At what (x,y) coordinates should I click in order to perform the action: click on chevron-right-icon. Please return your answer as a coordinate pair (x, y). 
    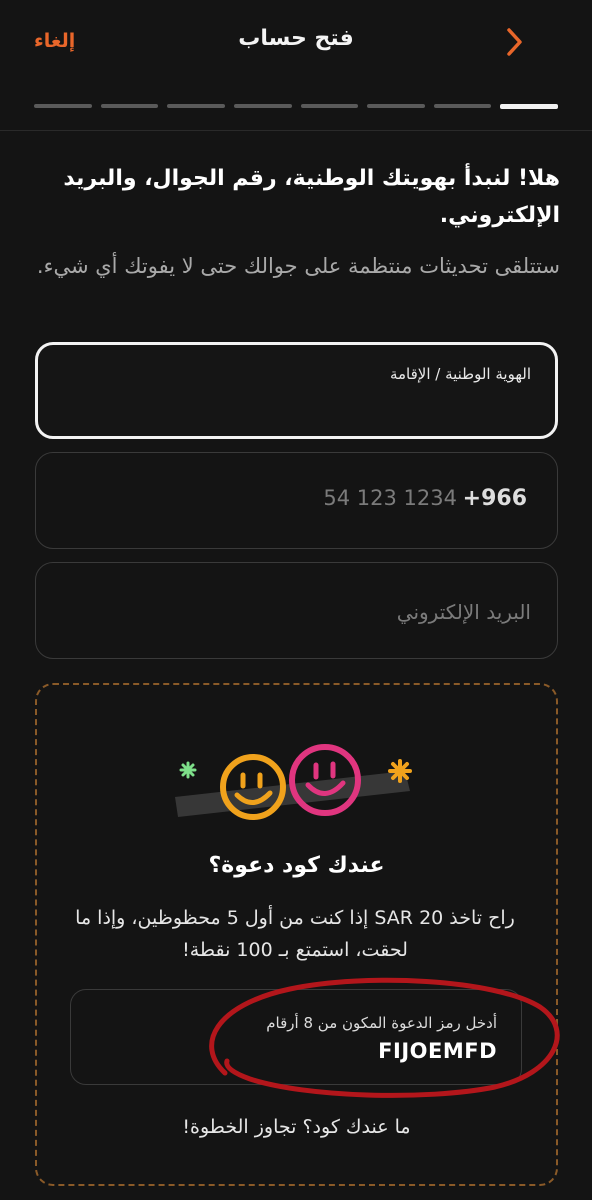
    Looking at the image, I should click on (514, 42).